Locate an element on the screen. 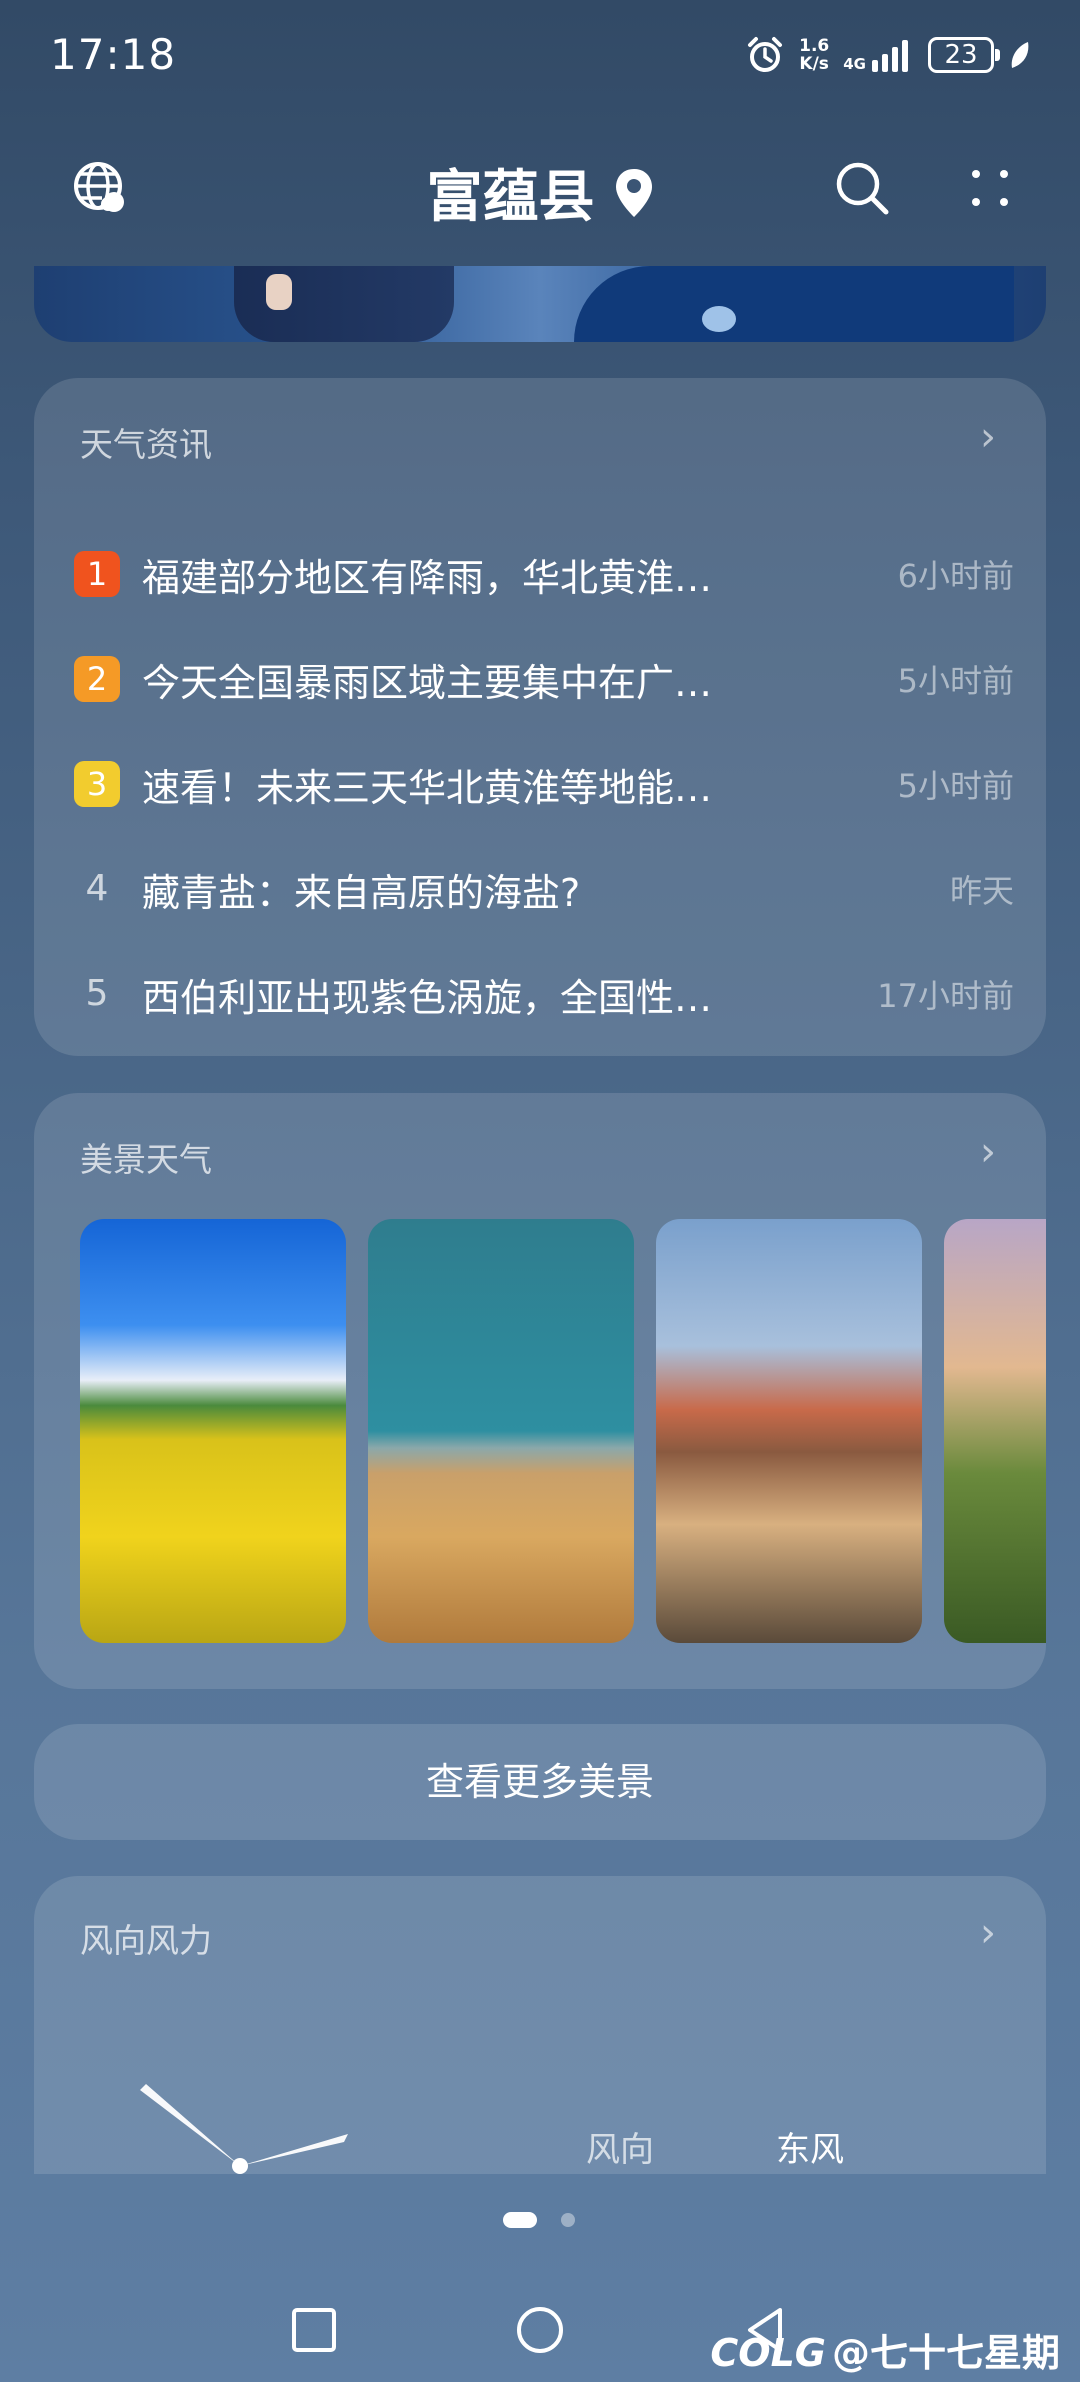  network-speed-value: 1.6 is located at coordinates (814, 46).